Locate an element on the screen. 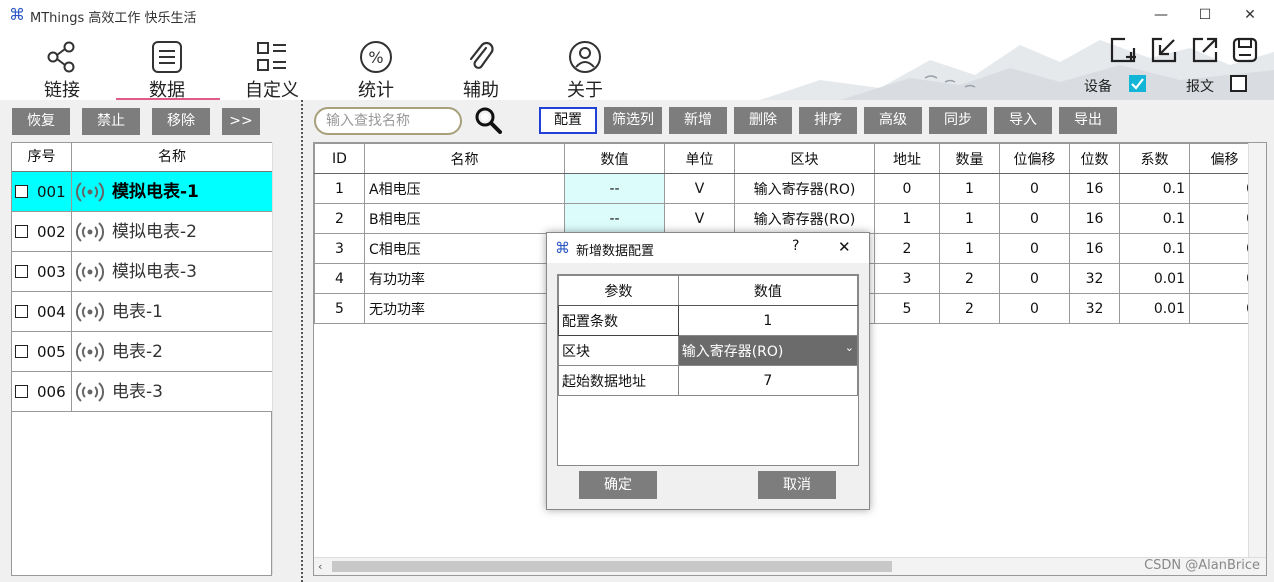  column-header: 数值 is located at coordinates (614, 158).